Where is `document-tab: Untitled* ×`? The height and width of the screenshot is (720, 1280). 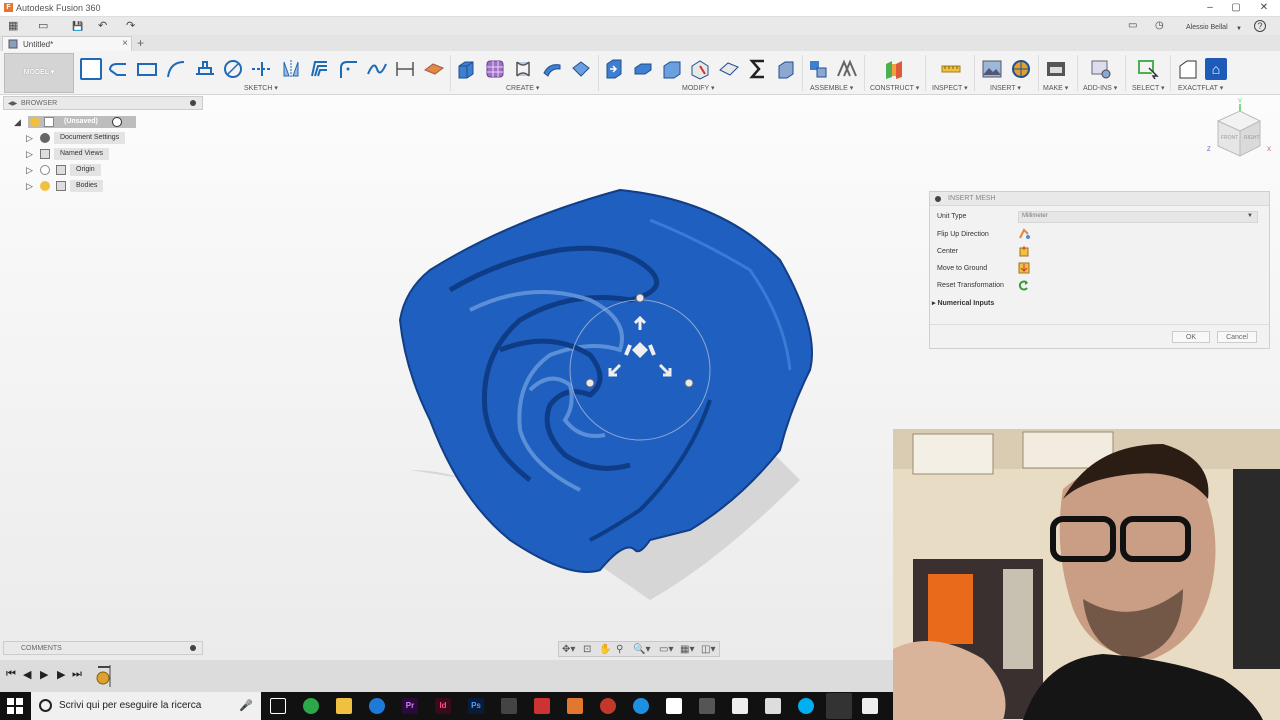
document-tab: Untitled* × is located at coordinates (67, 43).